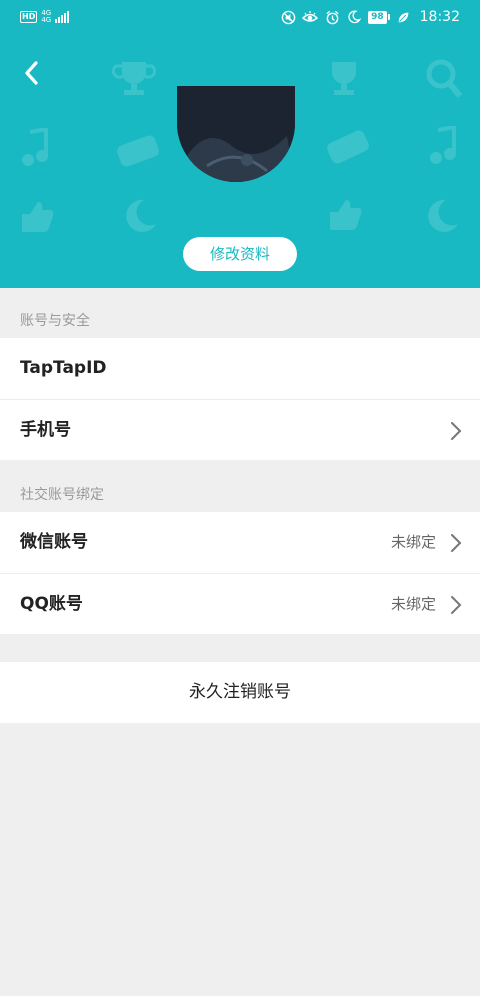 This screenshot has height=996, width=480. I want to click on network-indicator: 4G 4G, so click(46, 16).